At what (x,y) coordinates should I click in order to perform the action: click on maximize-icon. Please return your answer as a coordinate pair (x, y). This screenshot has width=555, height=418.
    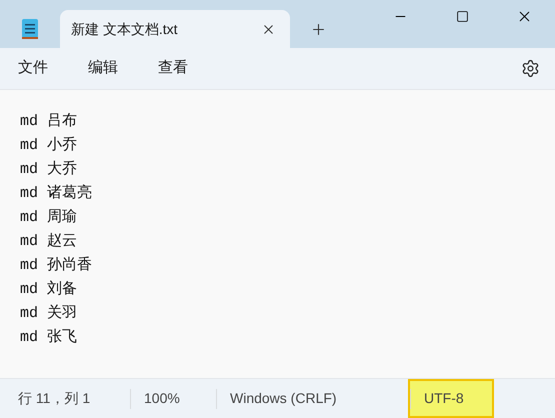
    Looking at the image, I should click on (462, 16).